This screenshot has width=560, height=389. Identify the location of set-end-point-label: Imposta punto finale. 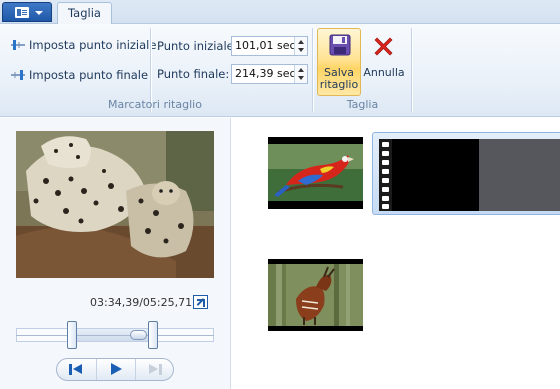
(89, 75).